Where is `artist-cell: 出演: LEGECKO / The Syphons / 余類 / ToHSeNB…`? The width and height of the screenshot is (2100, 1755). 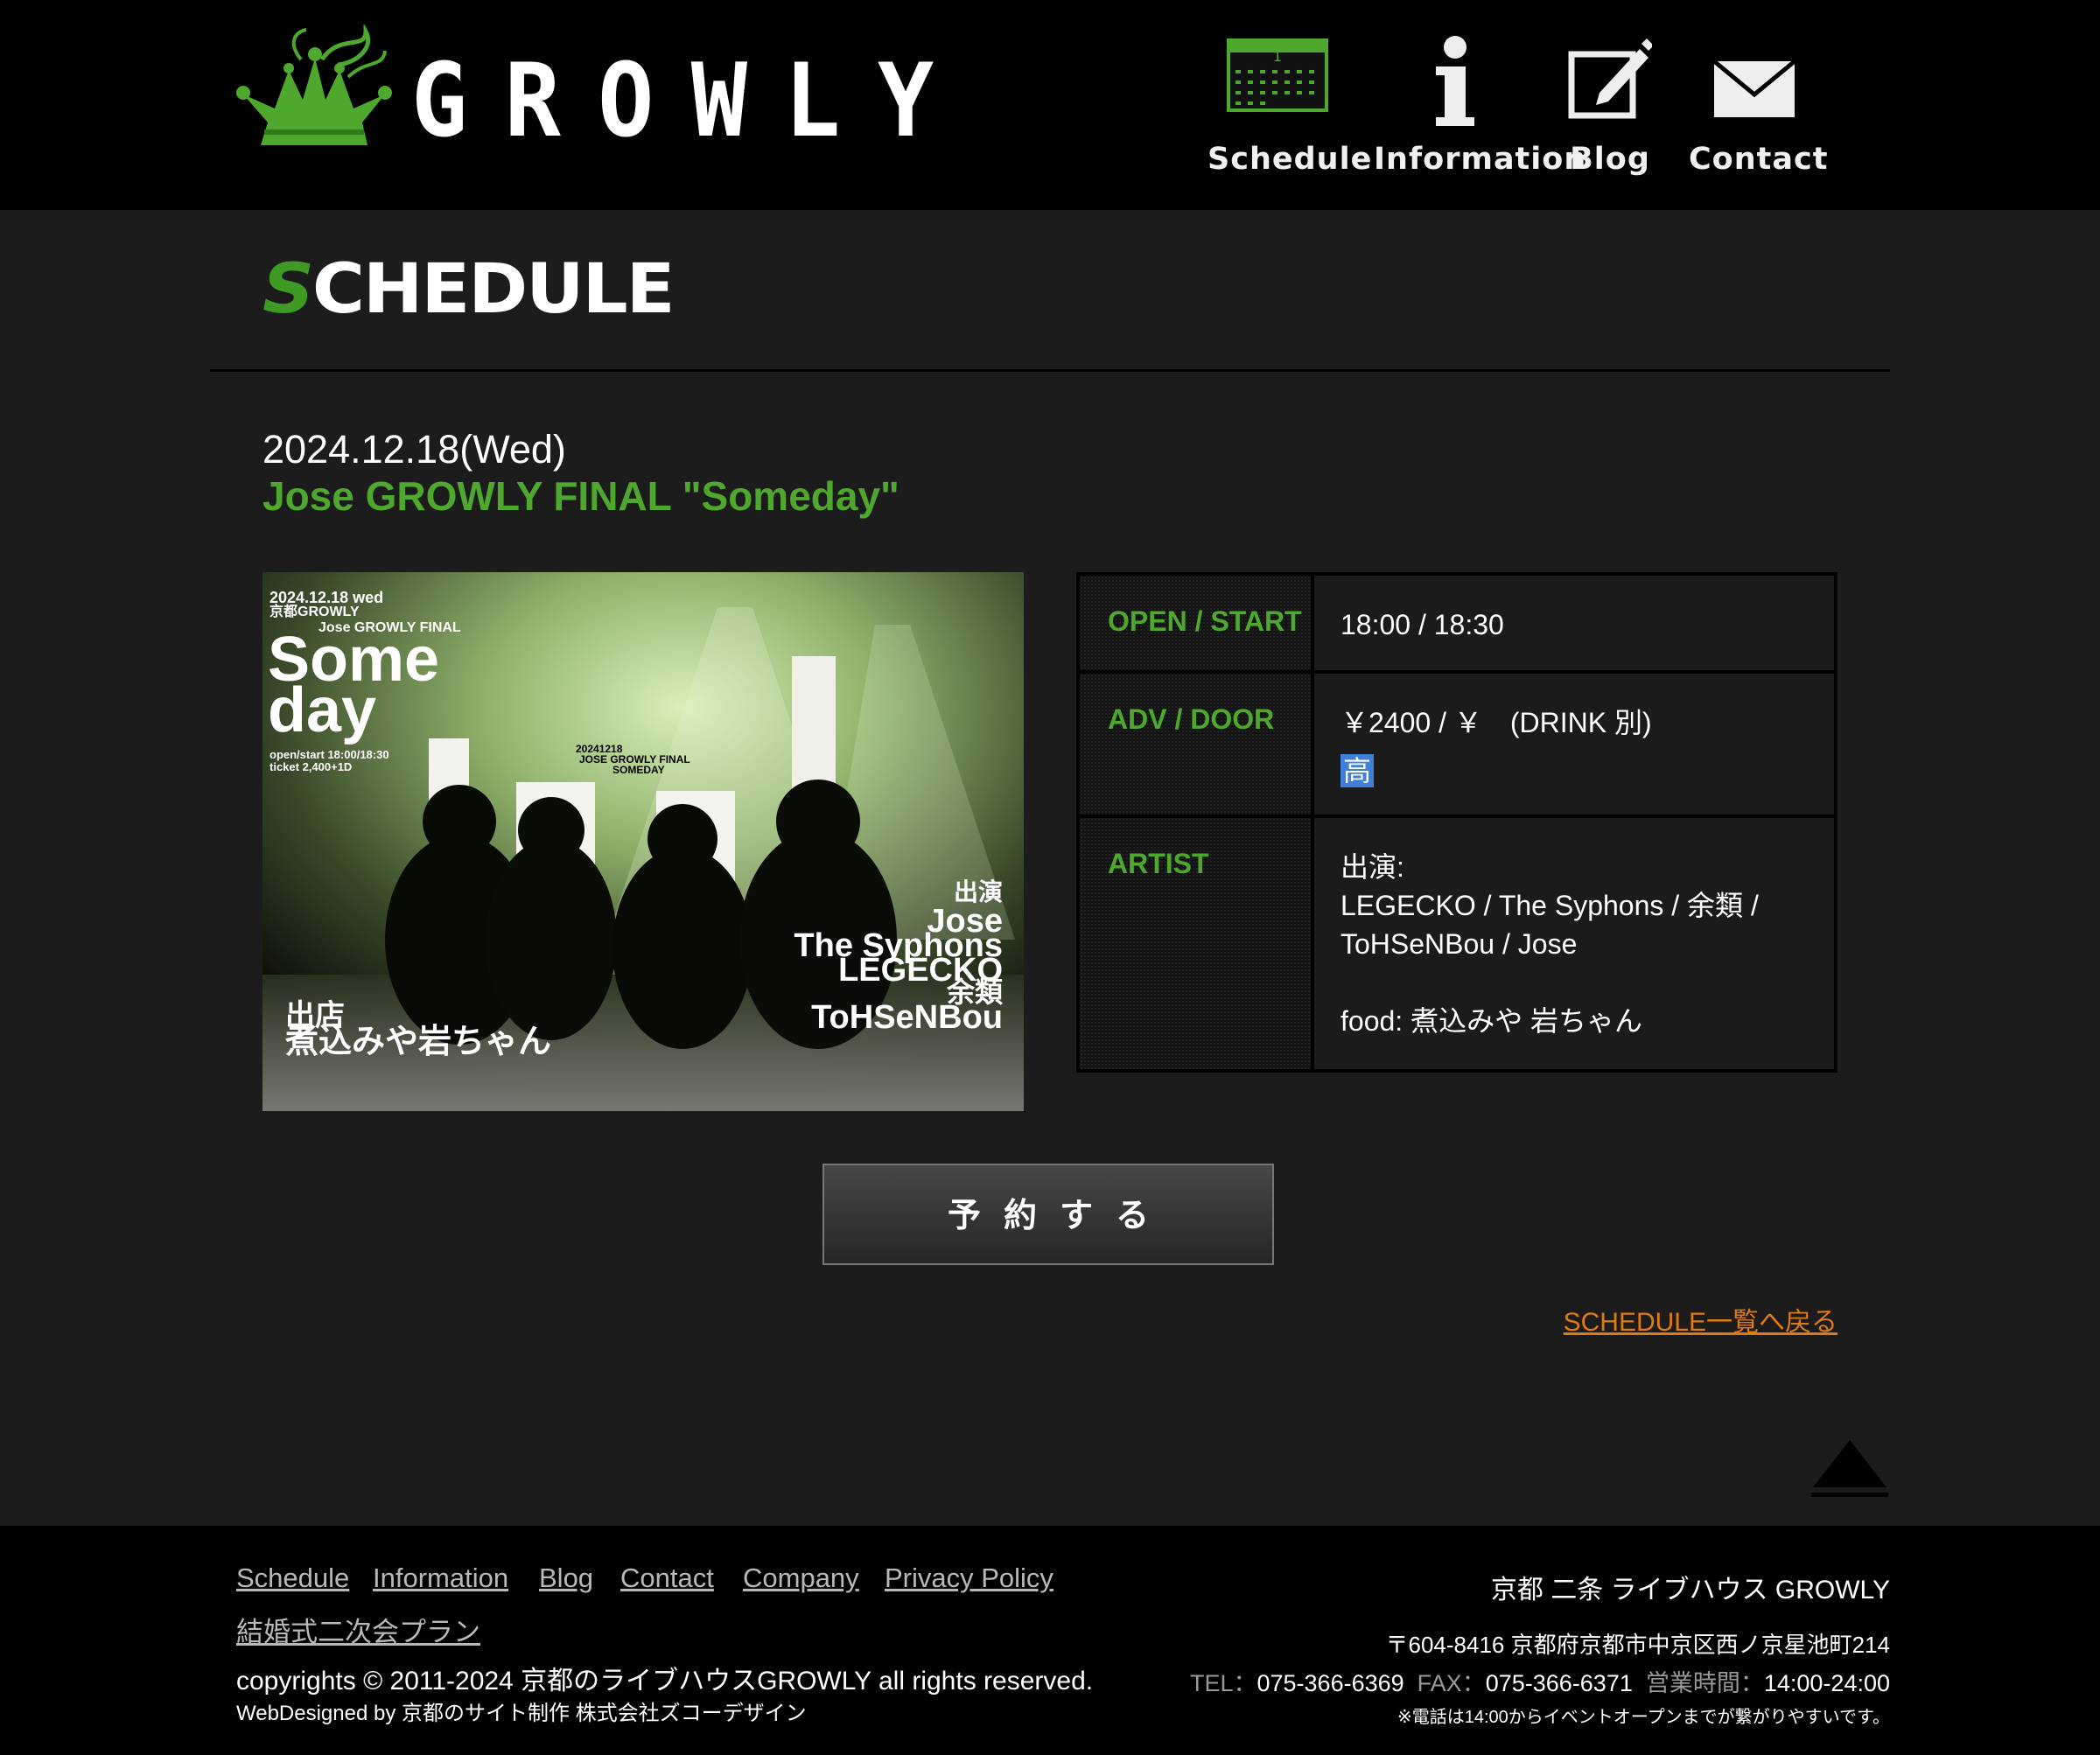
artist-cell: 出演: LEGECKO / The Syphons / 余類 / ToHSeNB… is located at coordinates (1574, 944).